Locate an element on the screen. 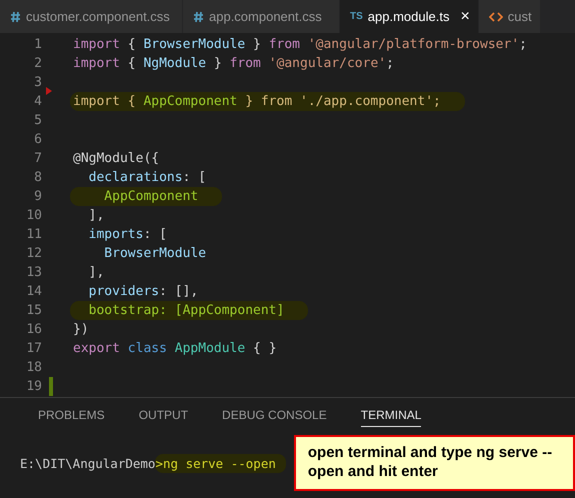 This screenshot has width=575, height=498. code-line: export class AppModule { } is located at coordinates (175, 348).